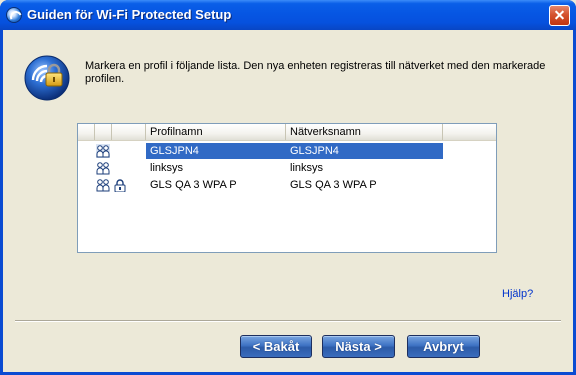  I want to click on column-header-network-name: Nätverksnamn, so click(364, 132).